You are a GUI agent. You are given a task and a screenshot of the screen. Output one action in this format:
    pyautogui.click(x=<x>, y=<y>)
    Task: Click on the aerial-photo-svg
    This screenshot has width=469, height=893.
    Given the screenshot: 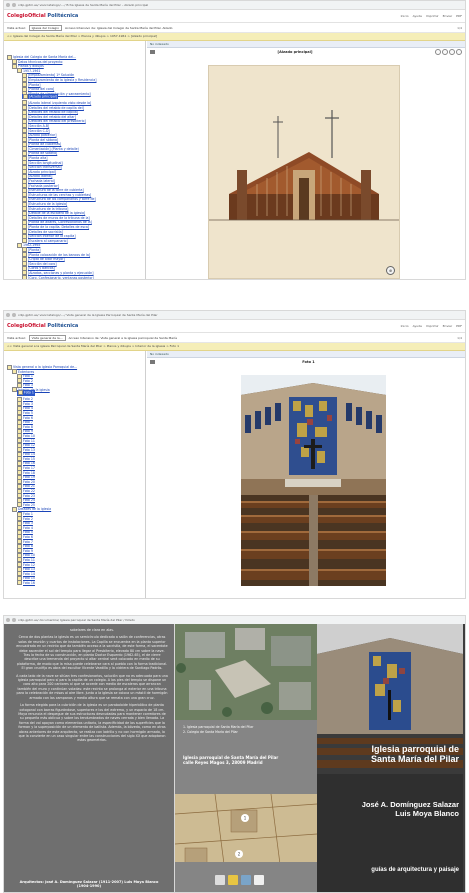 What is the action you would take?
    pyautogui.click(x=246, y=672)
    